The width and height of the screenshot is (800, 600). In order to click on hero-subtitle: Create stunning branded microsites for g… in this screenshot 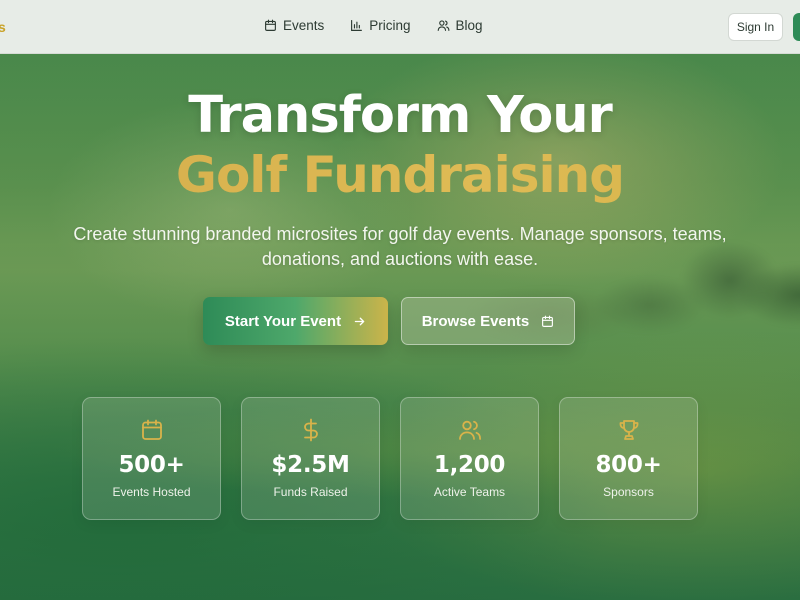, I will do `click(400, 246)`.